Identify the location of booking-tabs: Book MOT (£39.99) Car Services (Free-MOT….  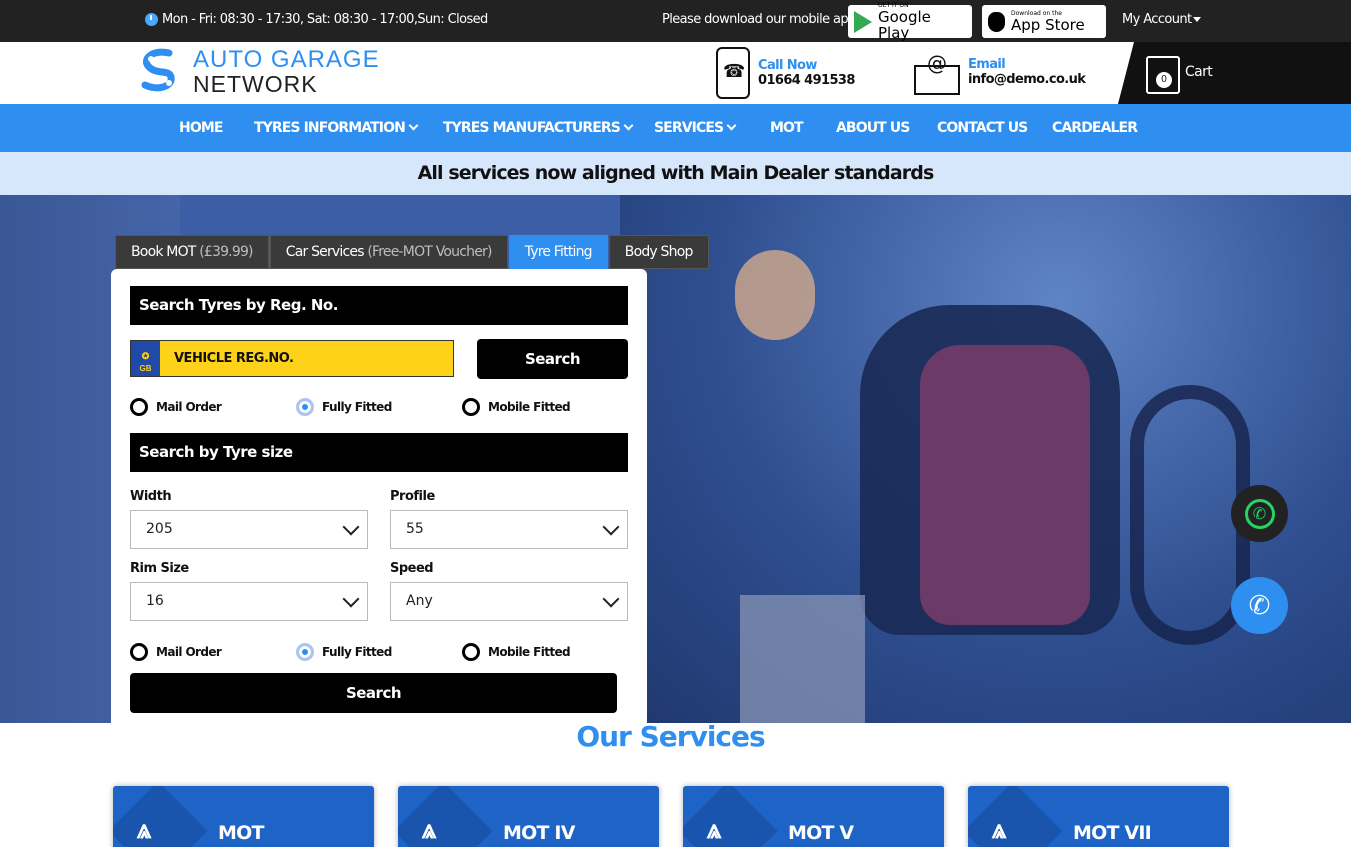
(412, 252).